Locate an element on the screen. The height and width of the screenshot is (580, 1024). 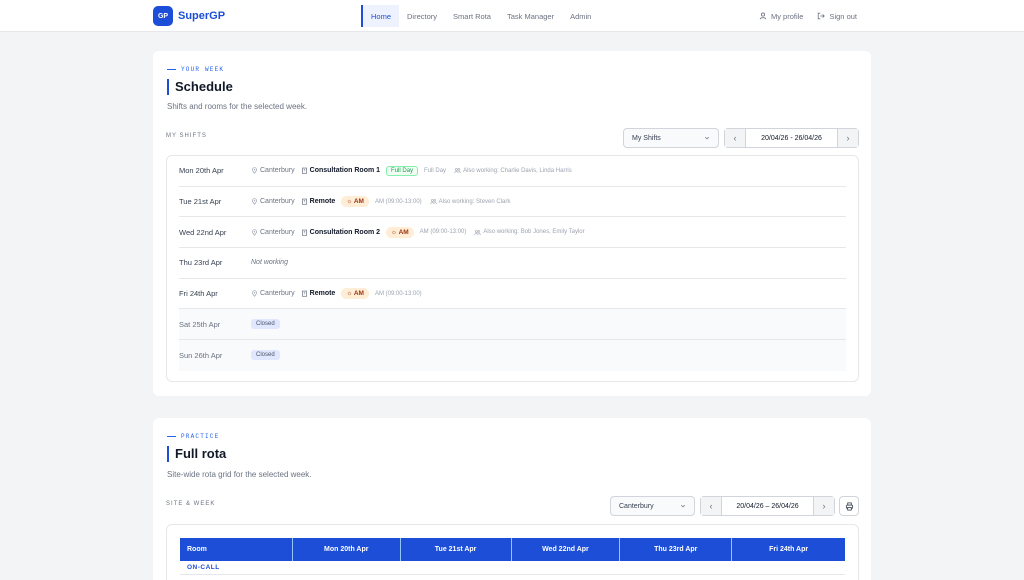
schedule-week-picker: ‹ 20/04/26 - 26/04/26 › is located at coordinates (791, 138).